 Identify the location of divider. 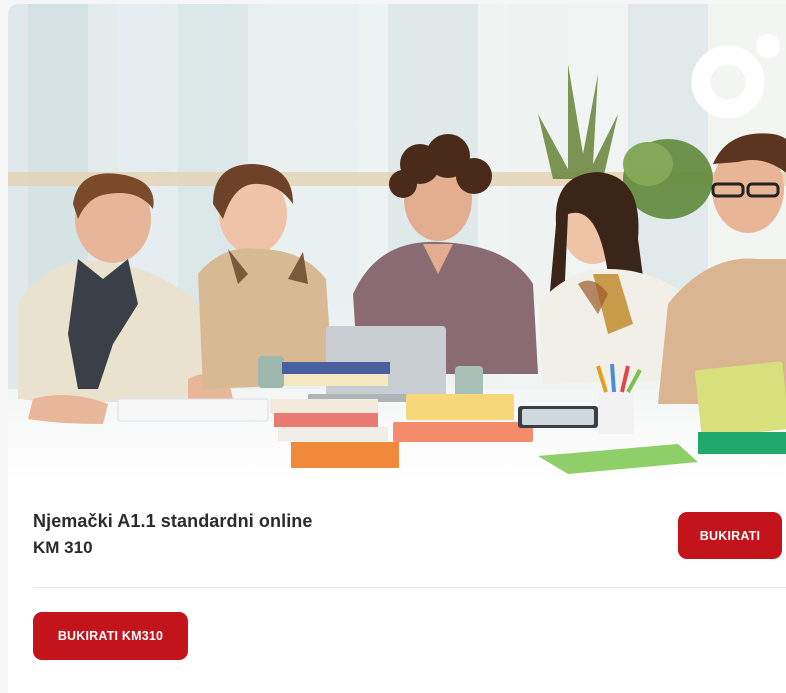
(409, 587).